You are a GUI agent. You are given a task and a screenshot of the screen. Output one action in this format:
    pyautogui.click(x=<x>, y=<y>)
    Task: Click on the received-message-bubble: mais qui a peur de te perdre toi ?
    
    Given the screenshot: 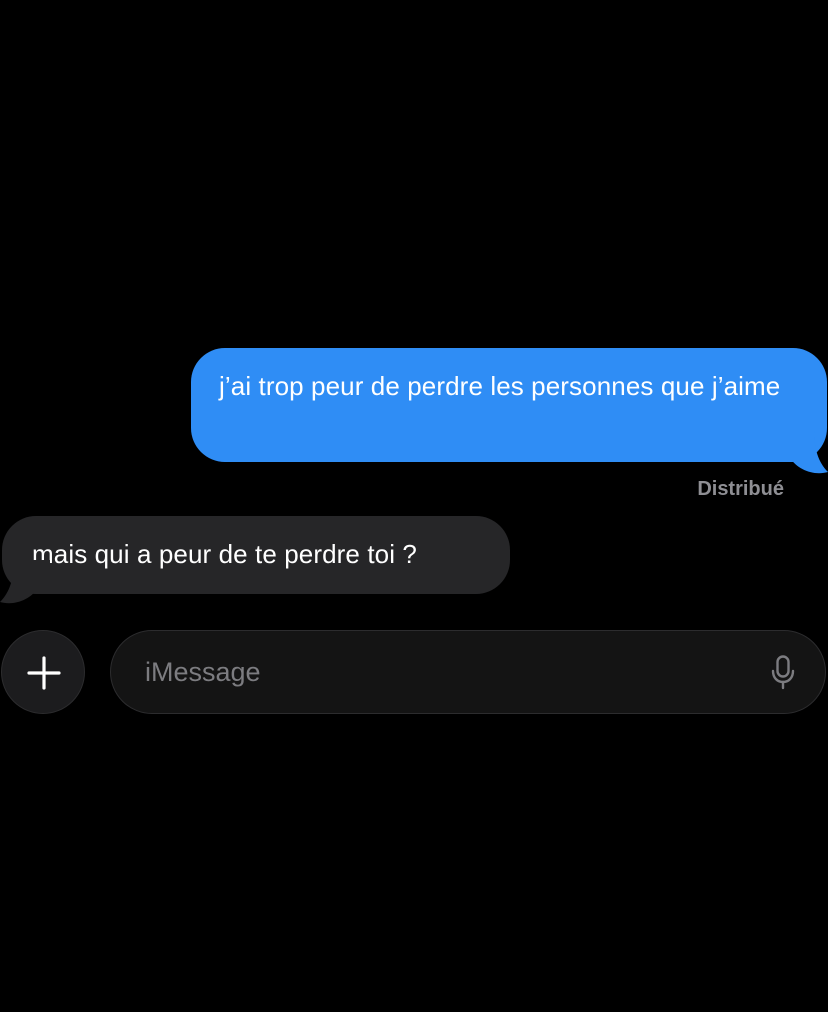 What is the action you would take?
    pyautogui.click(x=256, y=555)
    